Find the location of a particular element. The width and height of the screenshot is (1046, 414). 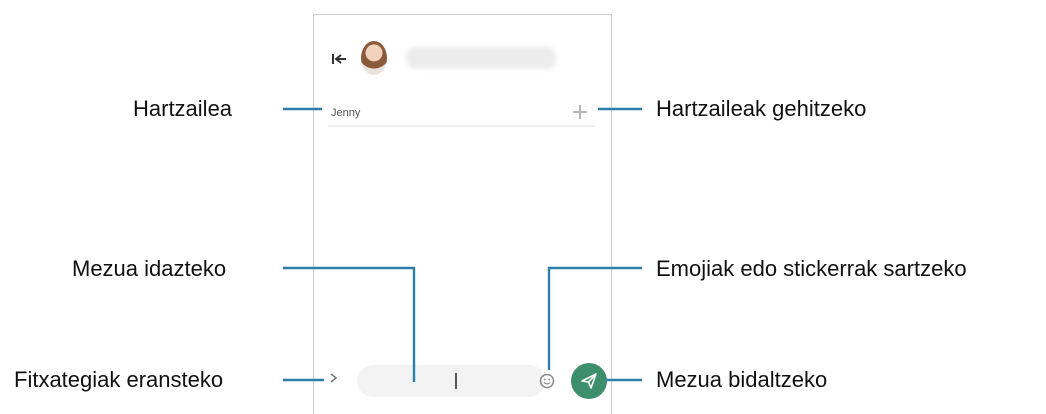

callout-send-message: Mezua bidaltzeko is located at coordinates (742, 379).